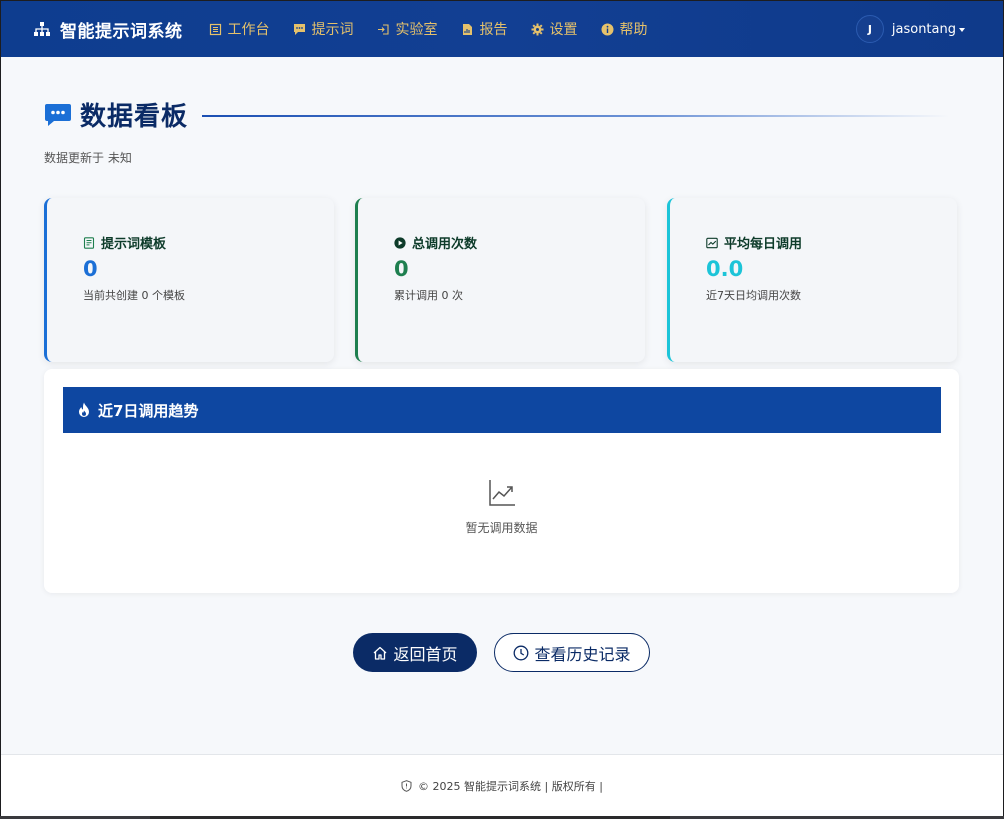 The width and height of the screenshot is (1004, 819). What do you see at coordinates (582, 654) in the screenshot?
I see `button-label: 查看历史记录` at bounding box center [582, 654].